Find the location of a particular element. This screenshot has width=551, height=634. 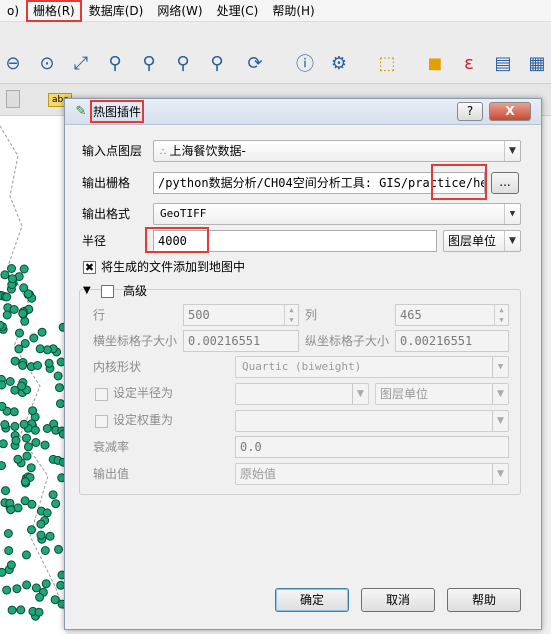

add-to-map-checkbox: ✖ is located at coordinates (89, 267).